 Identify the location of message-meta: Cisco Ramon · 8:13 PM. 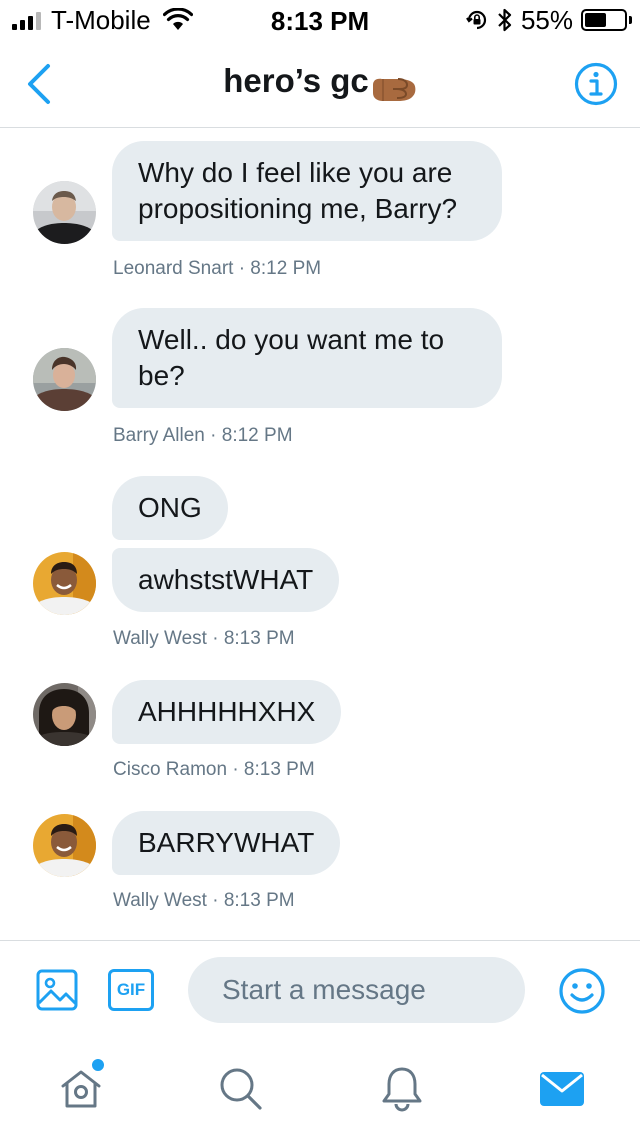
(214, 769).